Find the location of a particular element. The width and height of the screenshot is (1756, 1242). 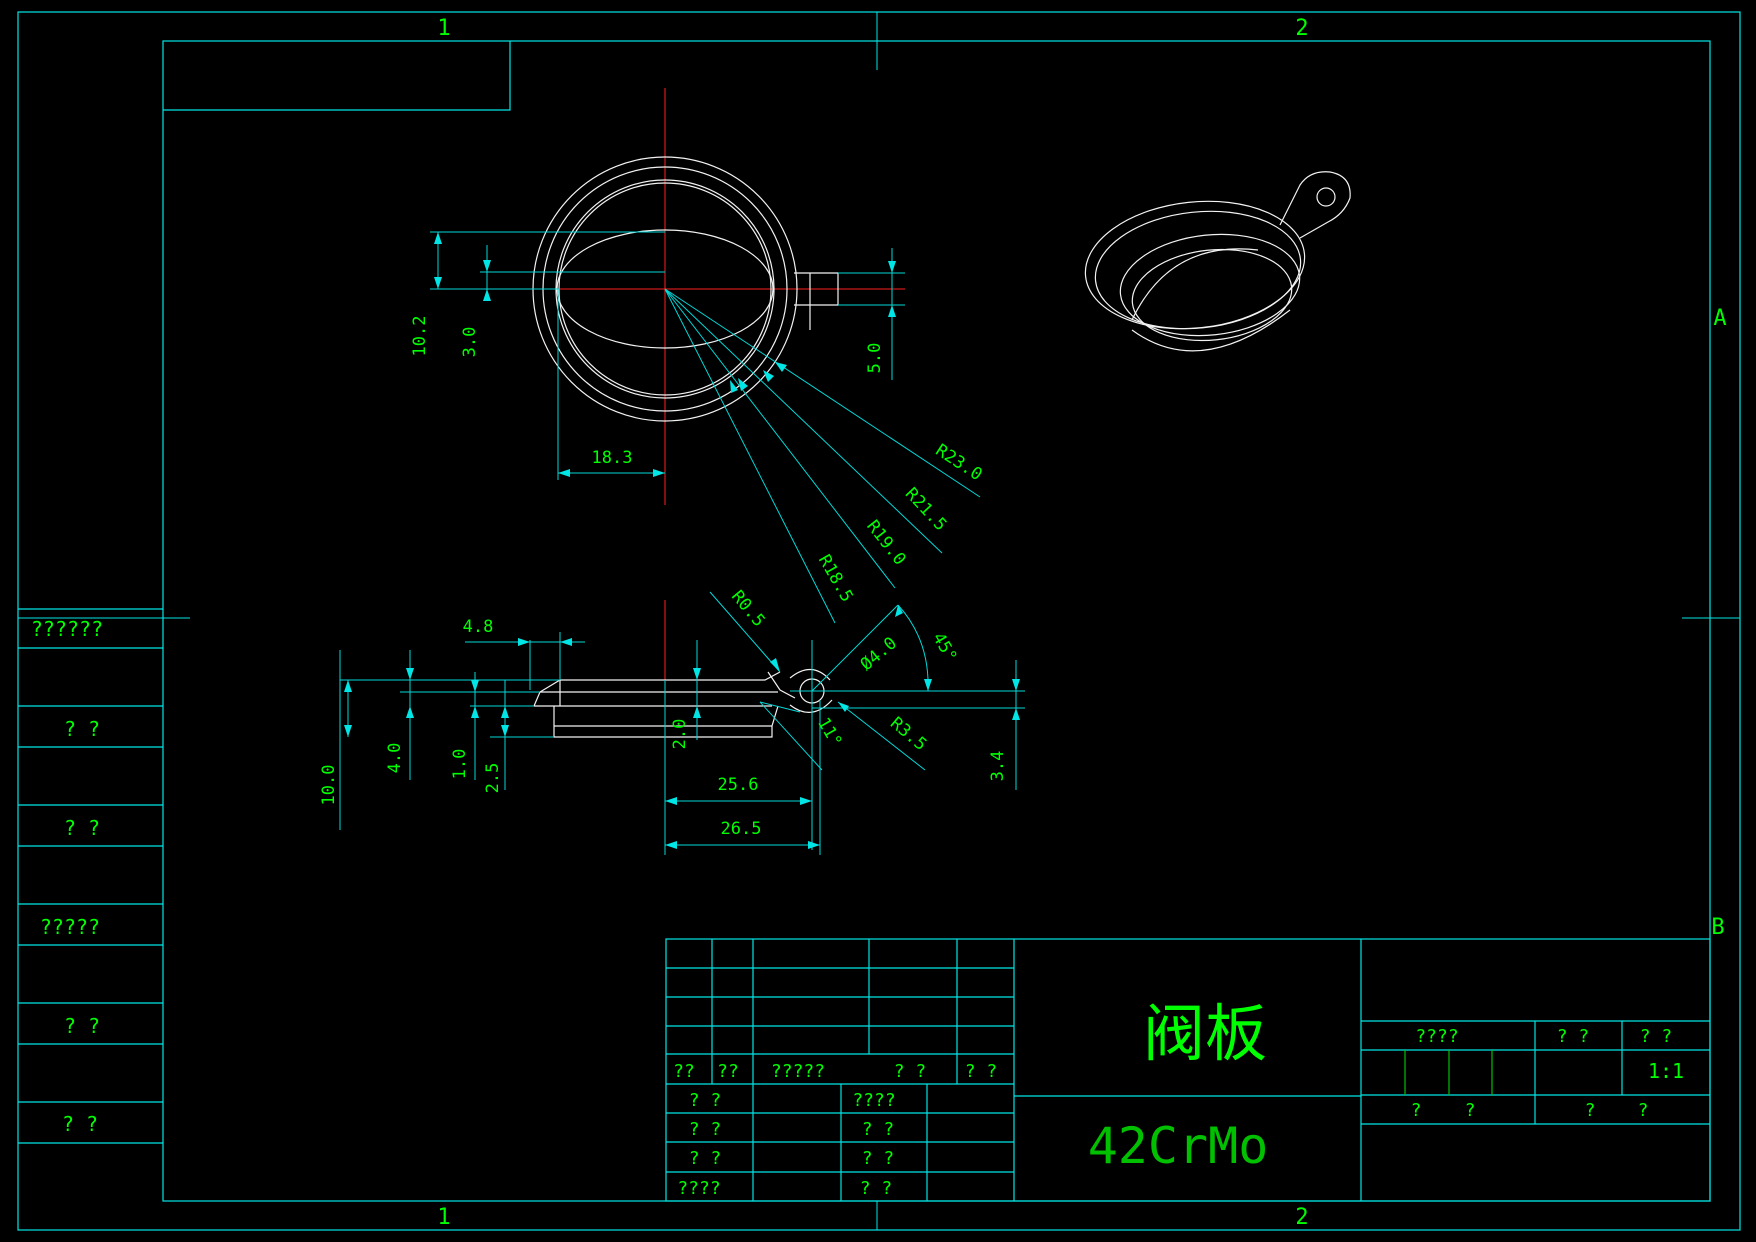

zone-label-top-2: 2 is located at coordinates (1301, 28).